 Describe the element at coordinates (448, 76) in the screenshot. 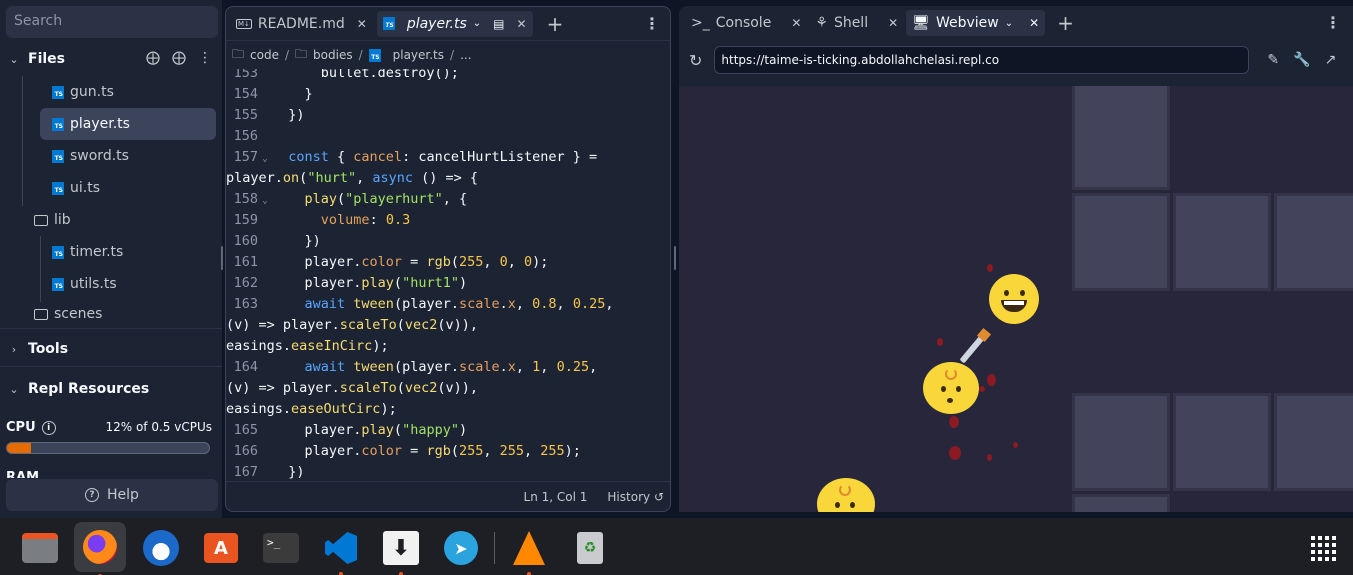

I see `code-line: 153 bullet.destroy();` at that location.